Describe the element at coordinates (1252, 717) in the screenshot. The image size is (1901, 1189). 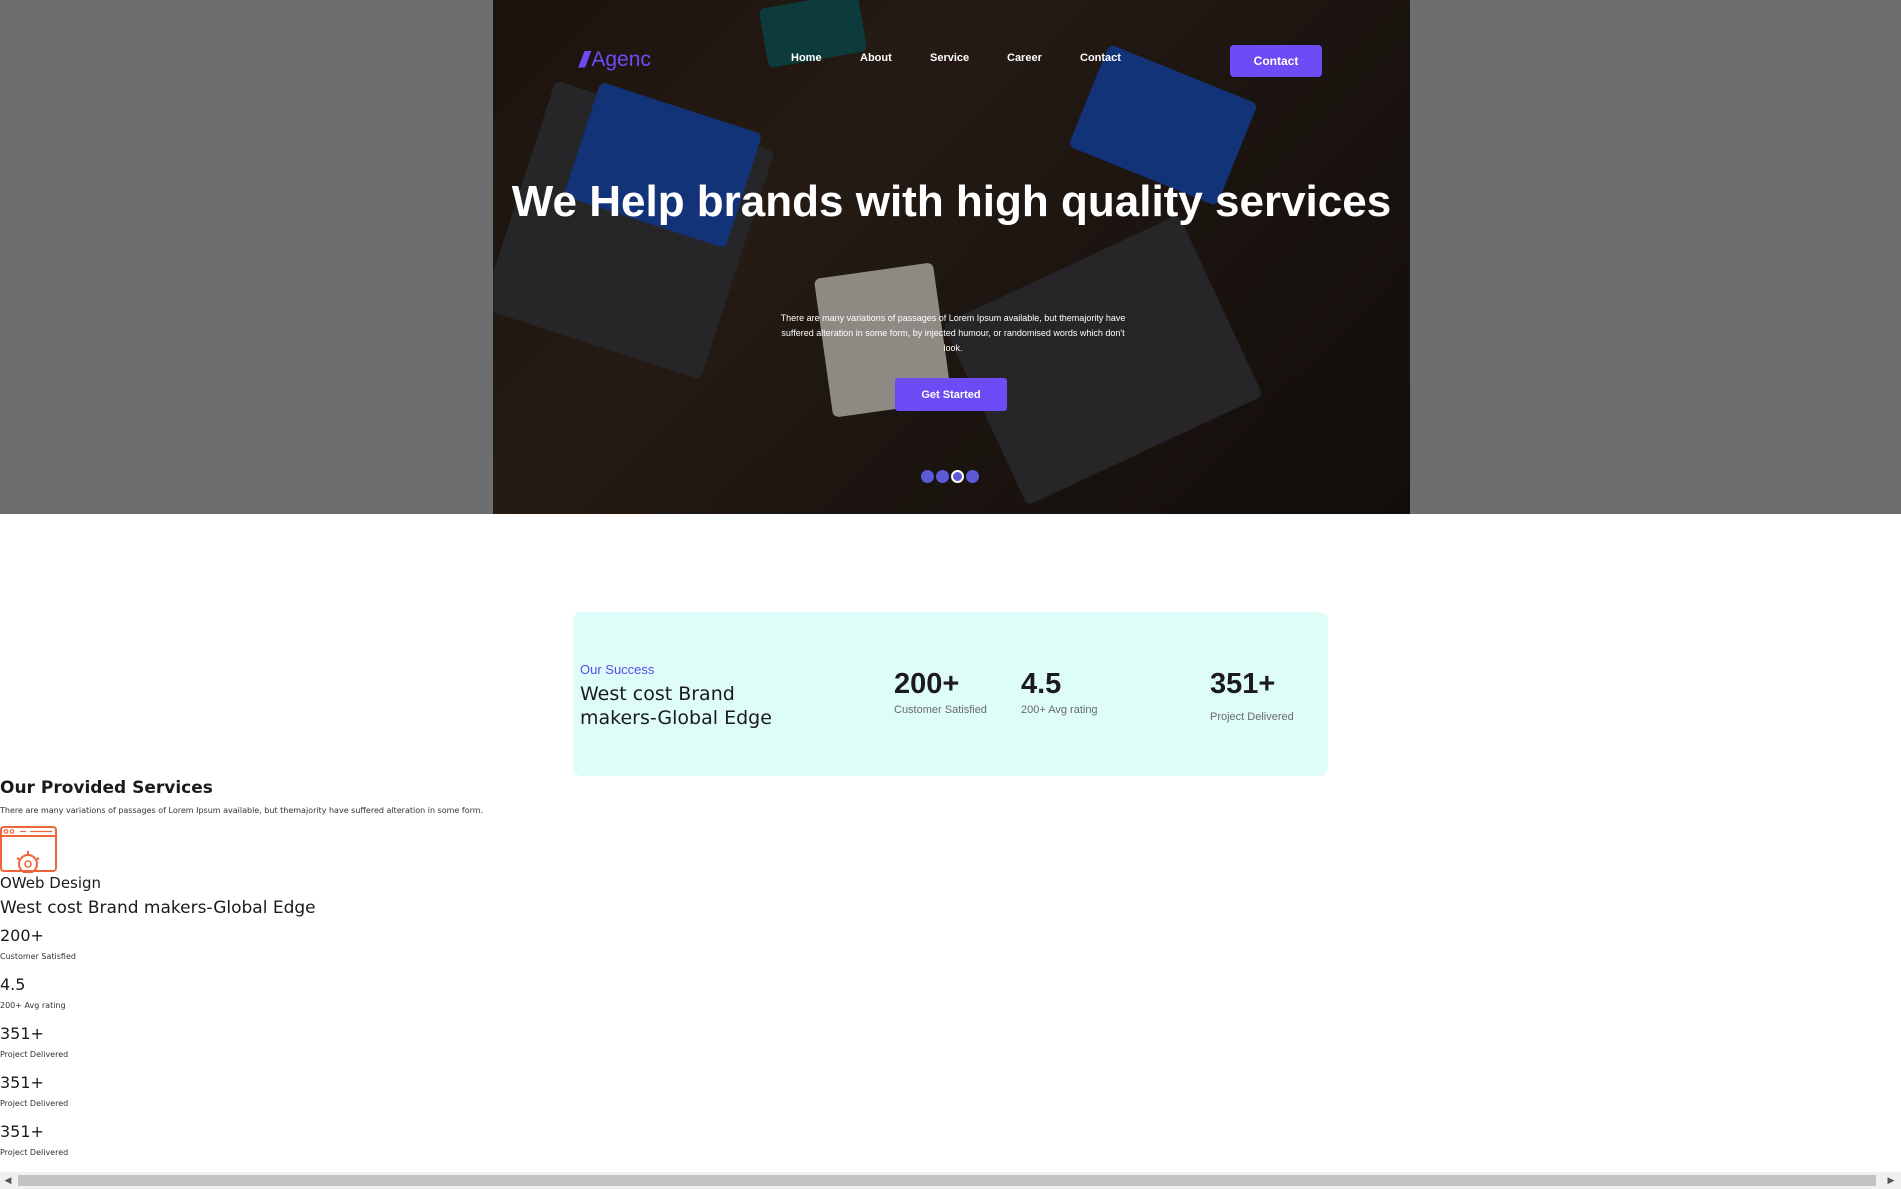
I see `stat-label: Project Delivered` at that location.